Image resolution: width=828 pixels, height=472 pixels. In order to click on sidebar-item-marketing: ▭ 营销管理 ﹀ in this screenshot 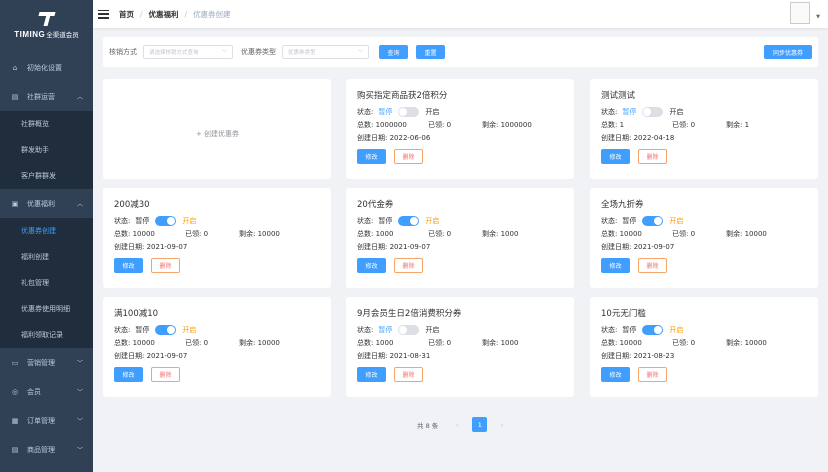, I will do `click(46, 362)`.